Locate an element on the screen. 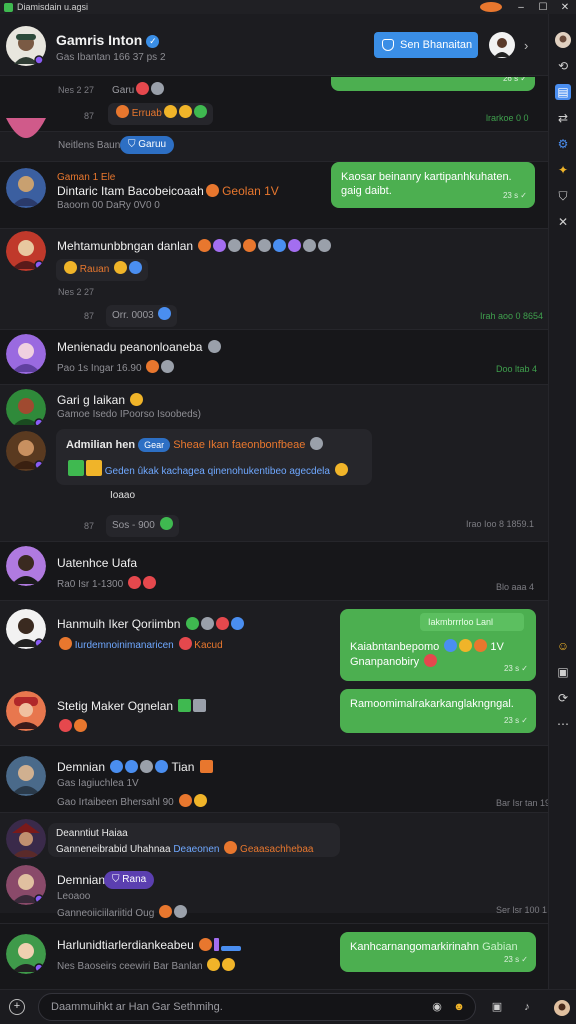 This screenshot has height=1024, width=576. message-meta: Ra0 Isr 1-1300 is located at coordinates (106, 583).